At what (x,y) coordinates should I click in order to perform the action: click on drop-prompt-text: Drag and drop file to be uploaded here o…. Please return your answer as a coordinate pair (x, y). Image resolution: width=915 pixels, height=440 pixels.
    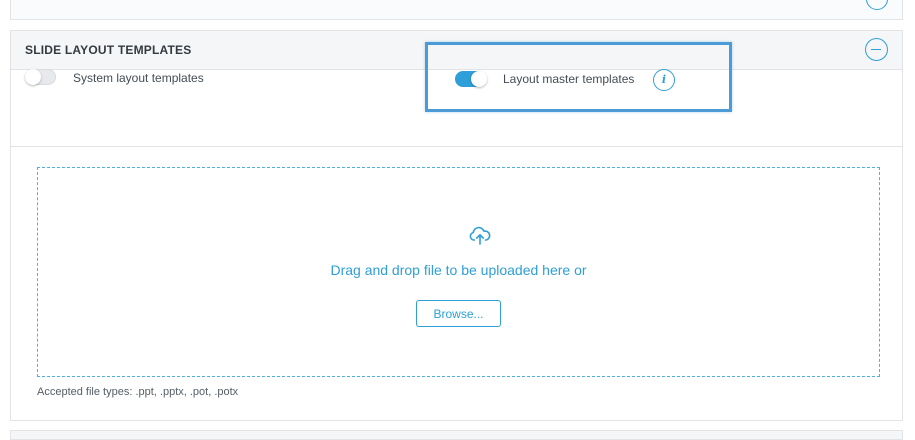
    Looking at the image, I should click on (458, 270).